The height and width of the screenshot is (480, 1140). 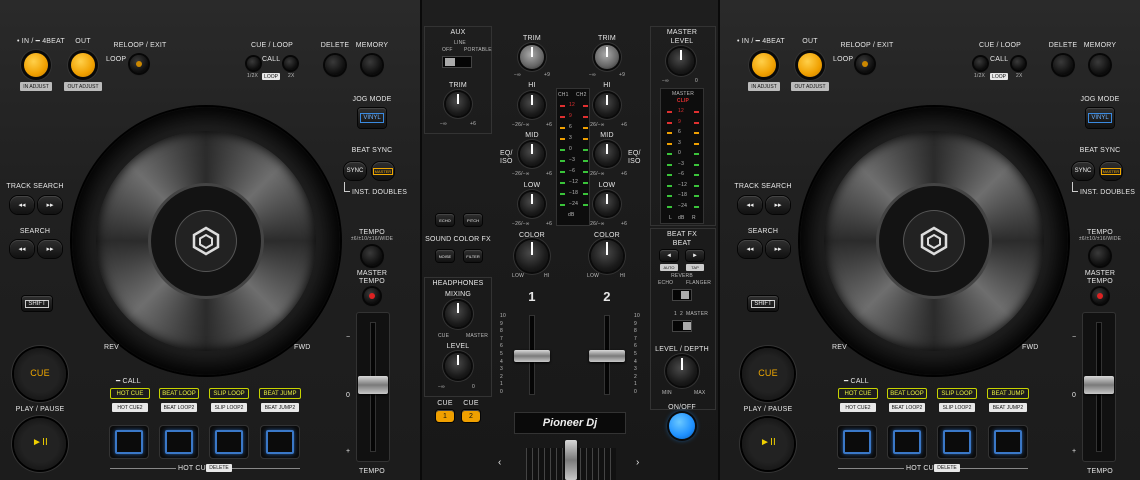 What do you see at coordinates (682, 295) in the screenshot?
I see `fx-type-switch` at bounding box center [682, 295].